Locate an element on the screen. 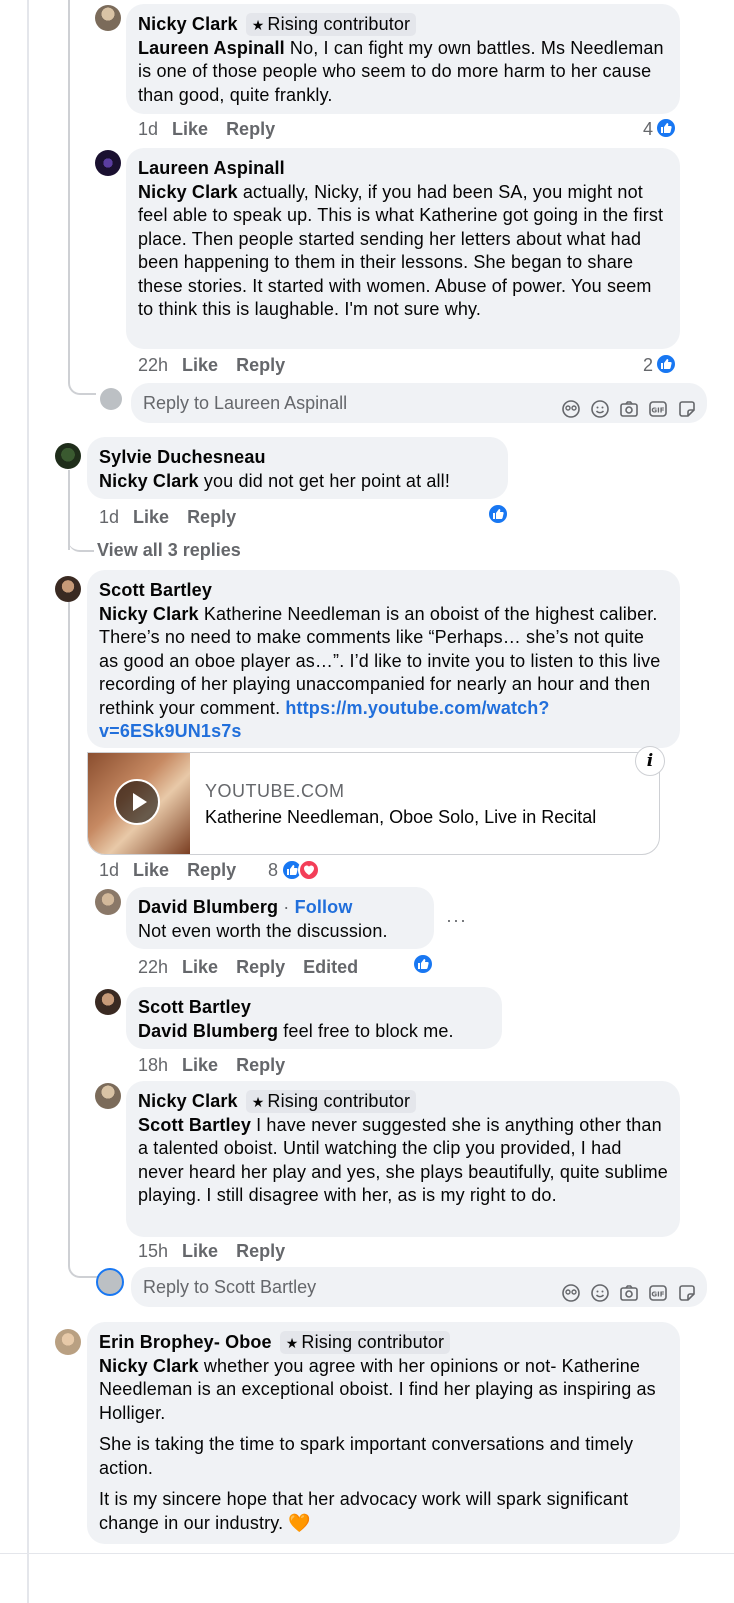 The height and width of the screenshot is (1603, 734). reaction-count: 4 is located at coordinates (648, 129).